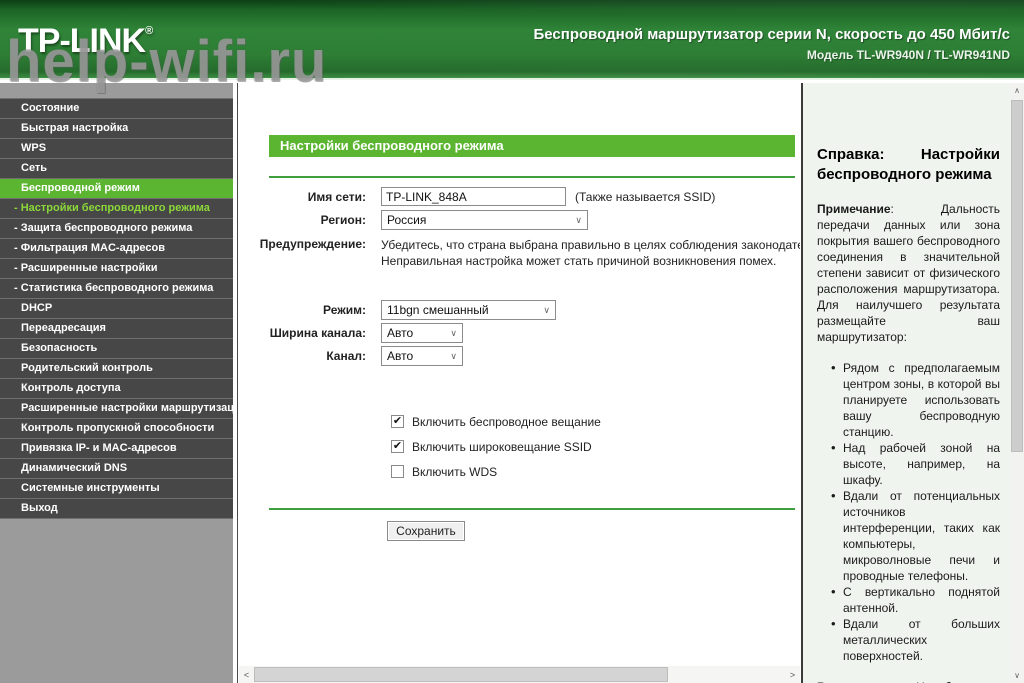  I want to click on sidebar-item-12: Безопасность, so click(116, 348).